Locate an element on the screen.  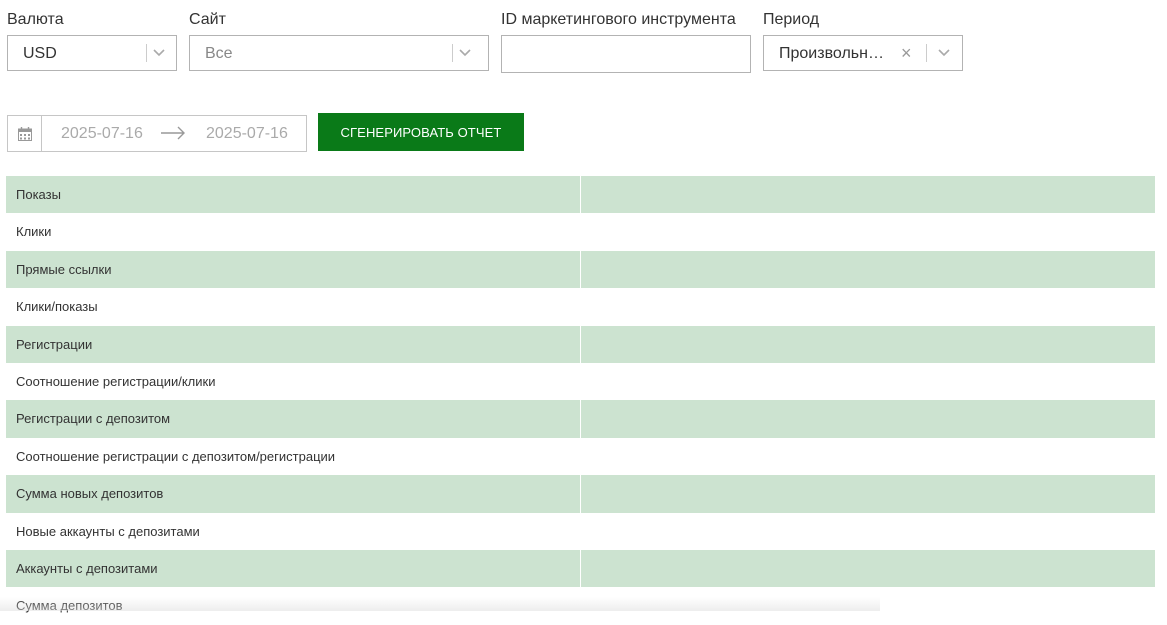
calendar-icon is located at coordinates (25, 134).